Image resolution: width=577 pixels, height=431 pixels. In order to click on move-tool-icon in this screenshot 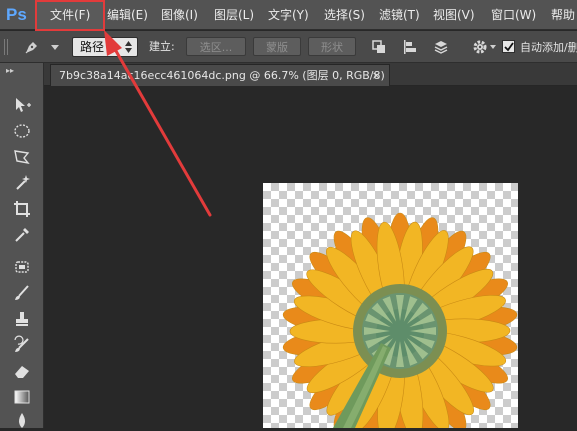, I will do `click(22, 105)`.